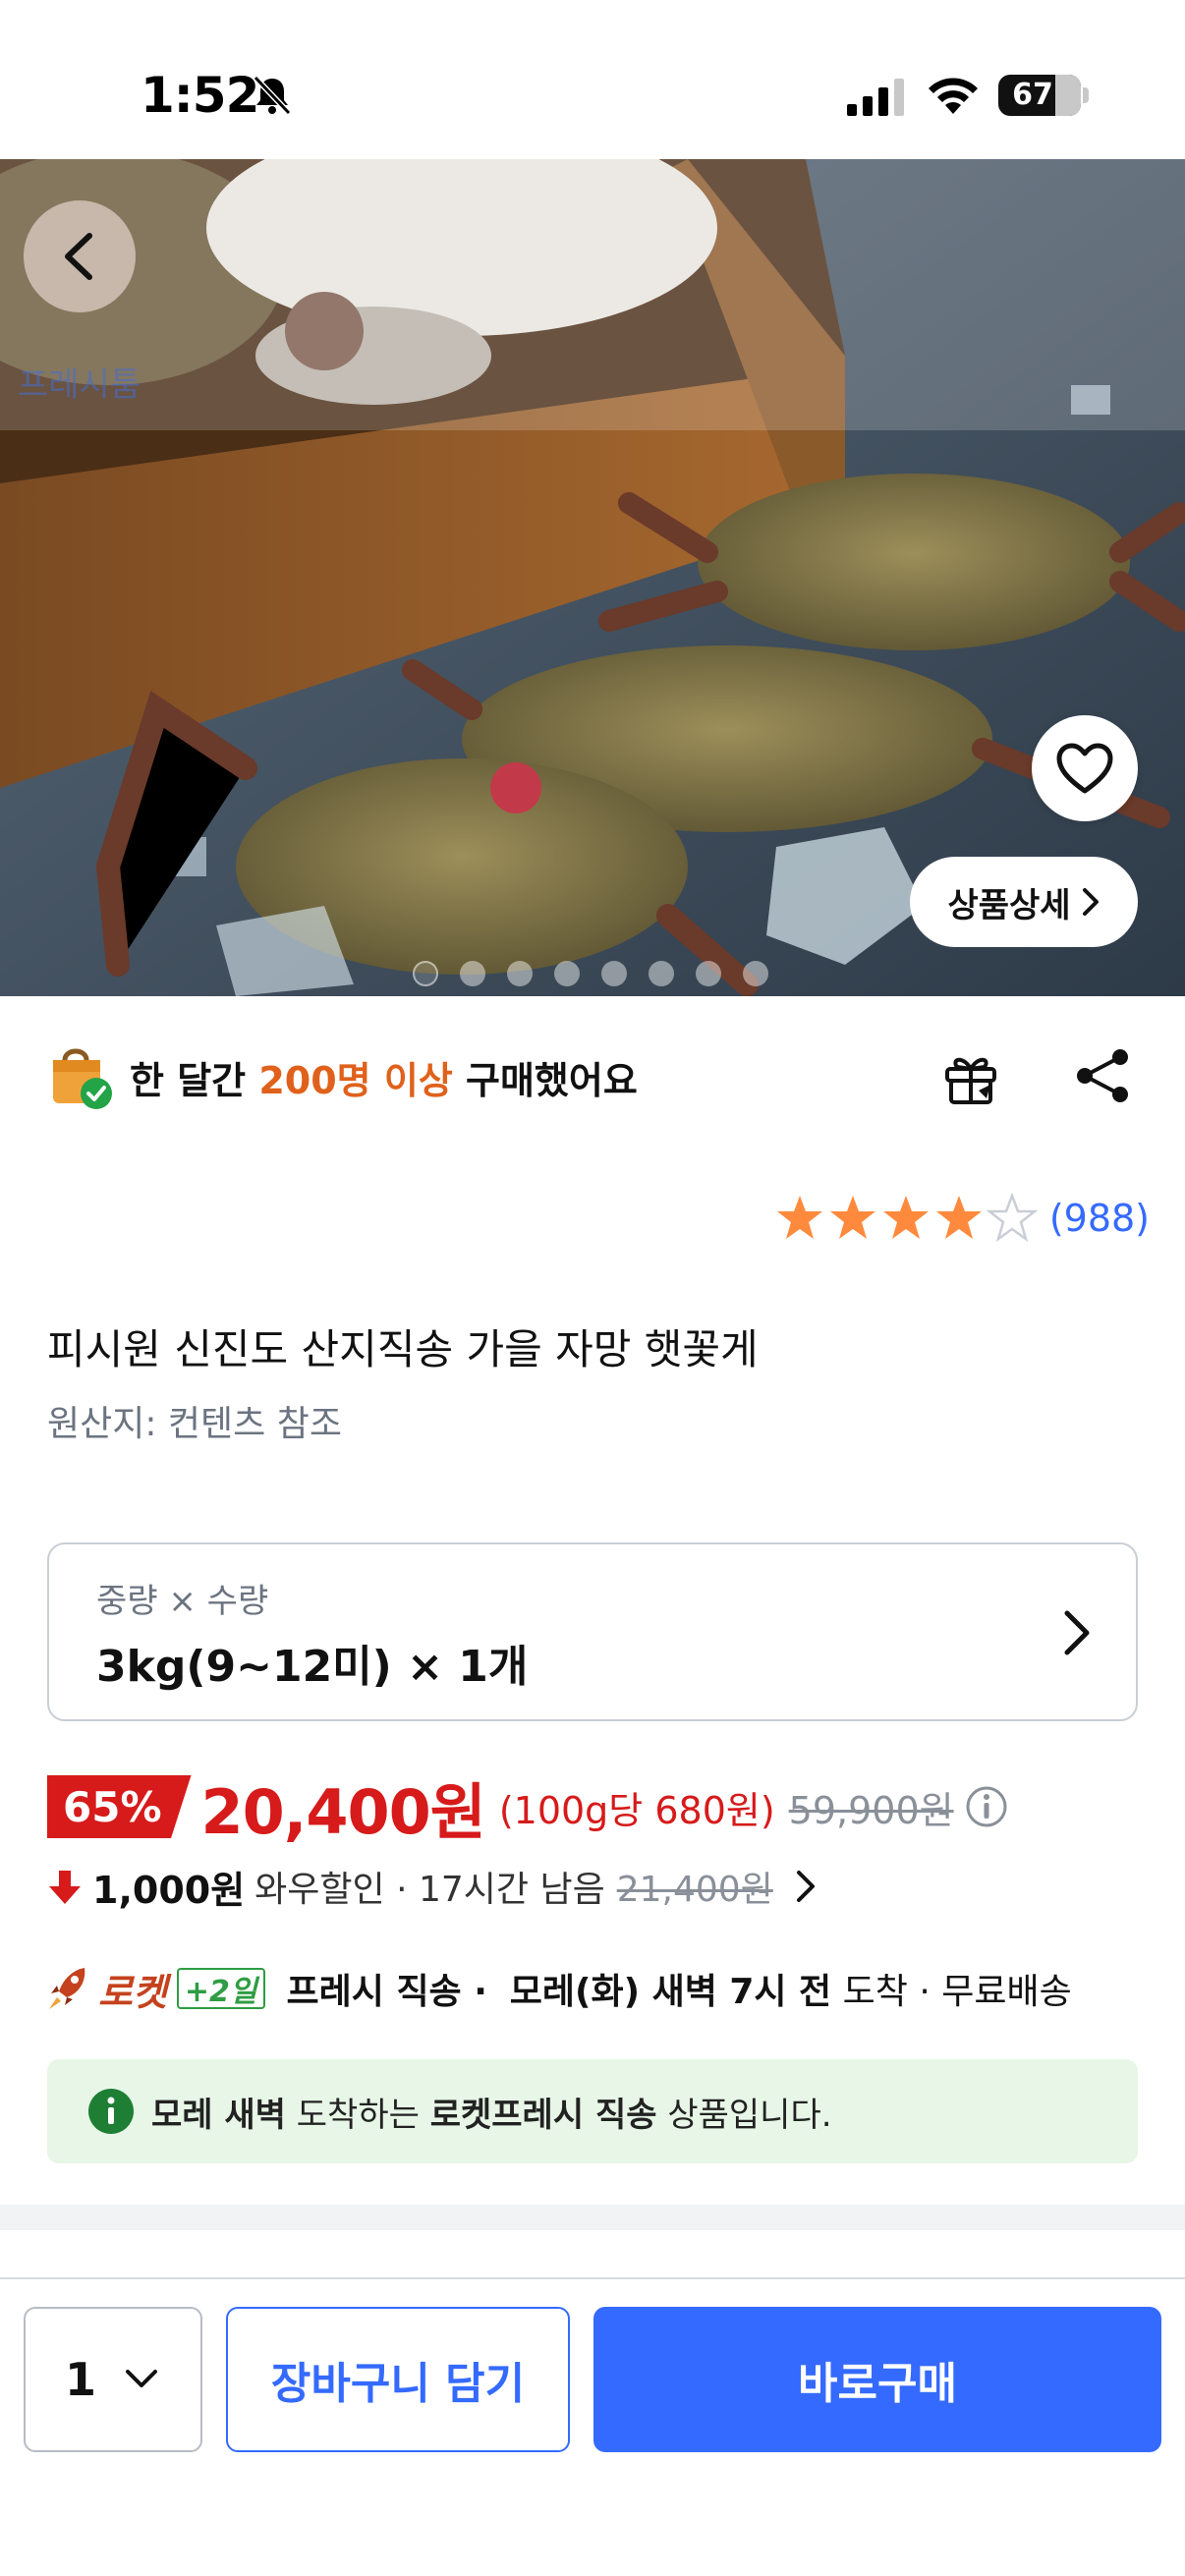 The width and height of the screenshot is (1185, 2576). I want to click on add-to-cart-button: 장바구니 담기, so click(398, 2379).